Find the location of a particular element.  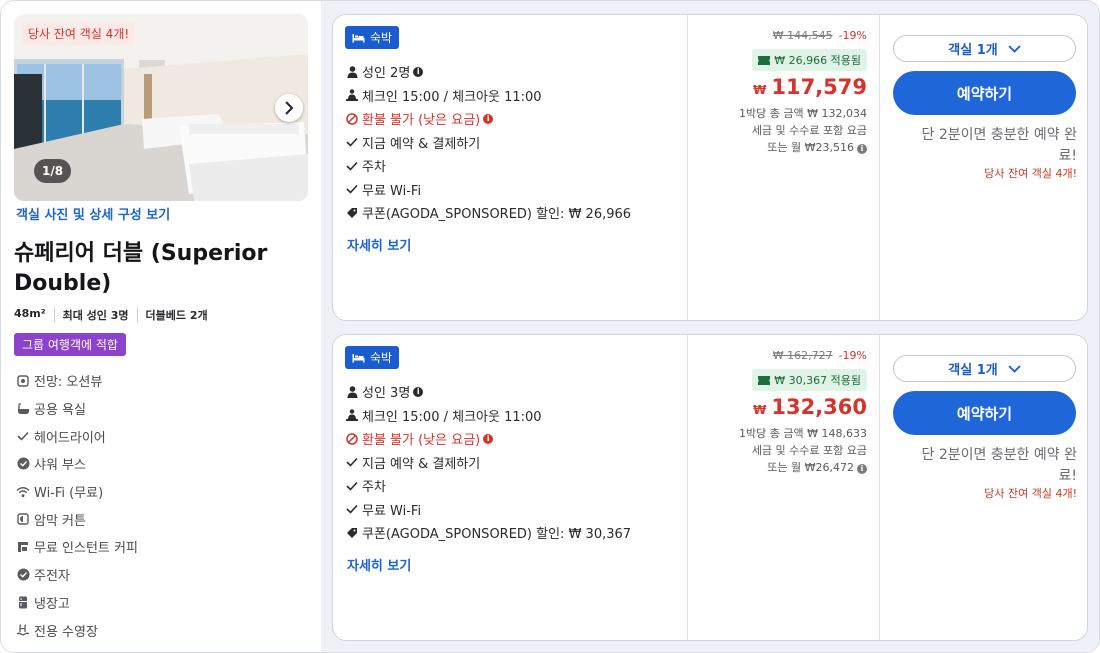

room-beds: 더블베드 2개 is located at coordinates (176, 315).